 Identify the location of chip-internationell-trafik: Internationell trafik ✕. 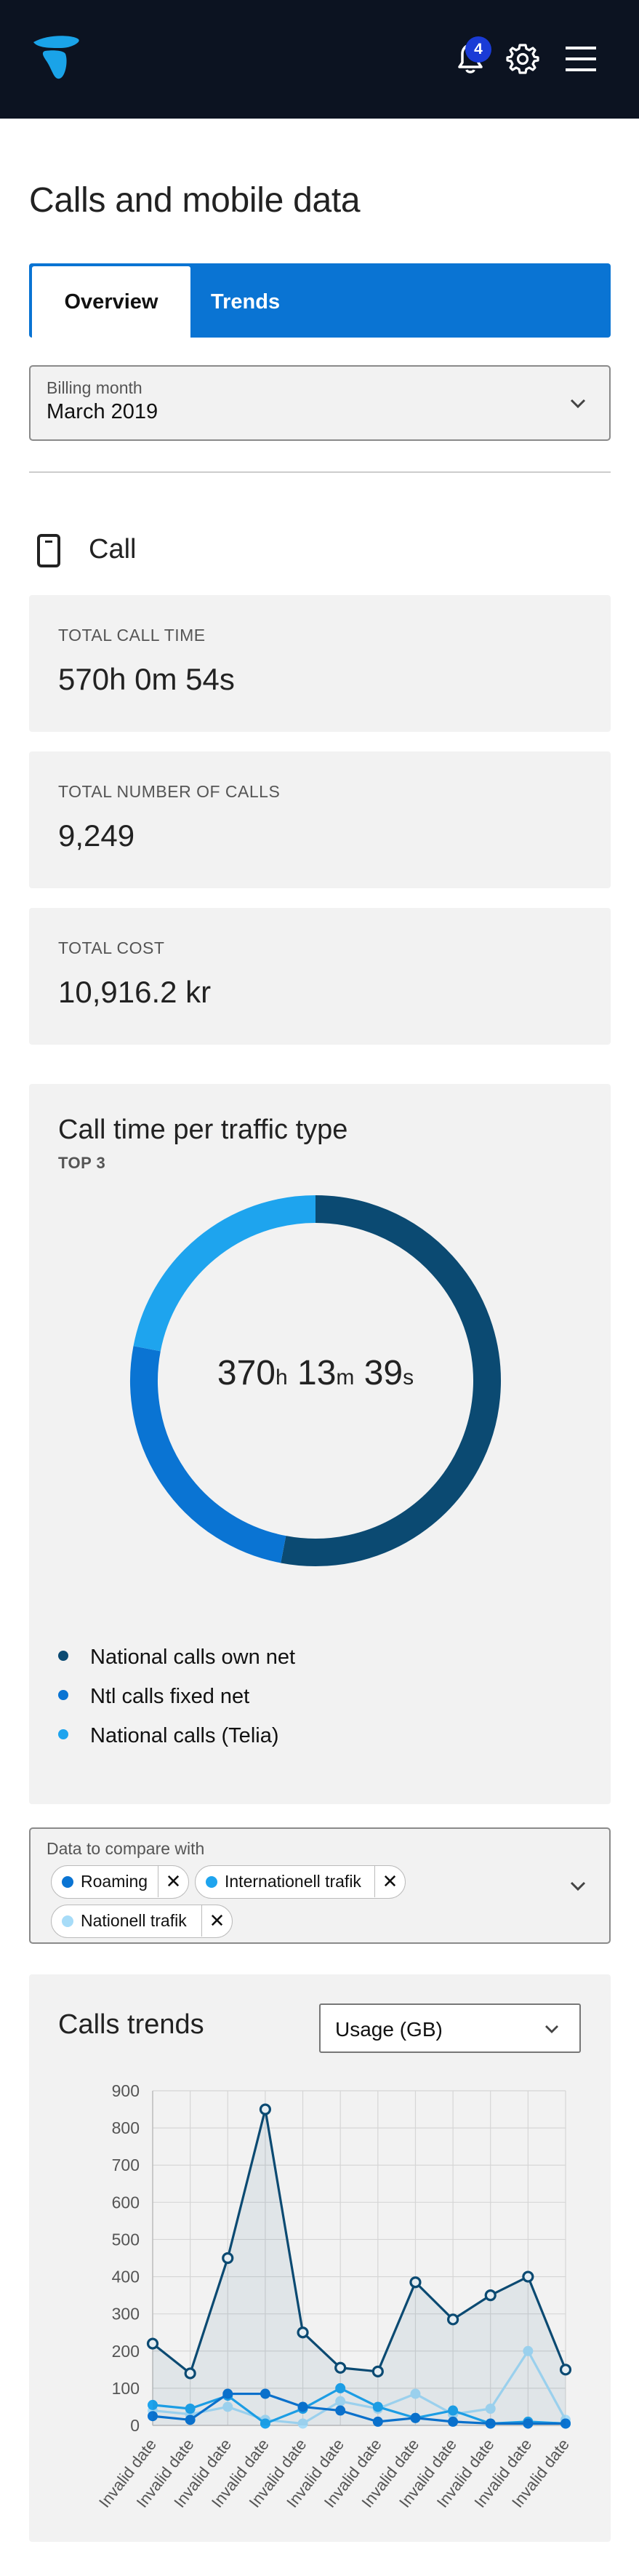
(301, 1882).